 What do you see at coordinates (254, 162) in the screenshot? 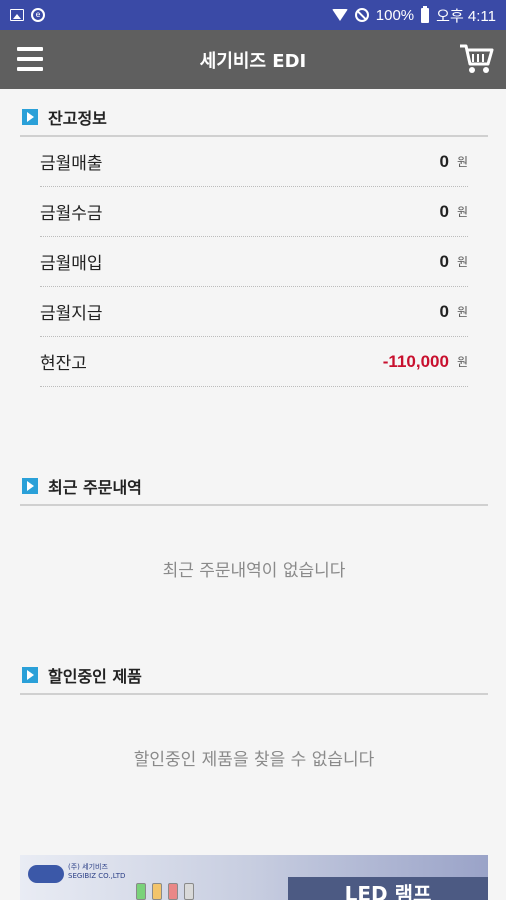
I see `balance-row-monthly-sales: 금월매출 0원` at bounding box center [254, 162].